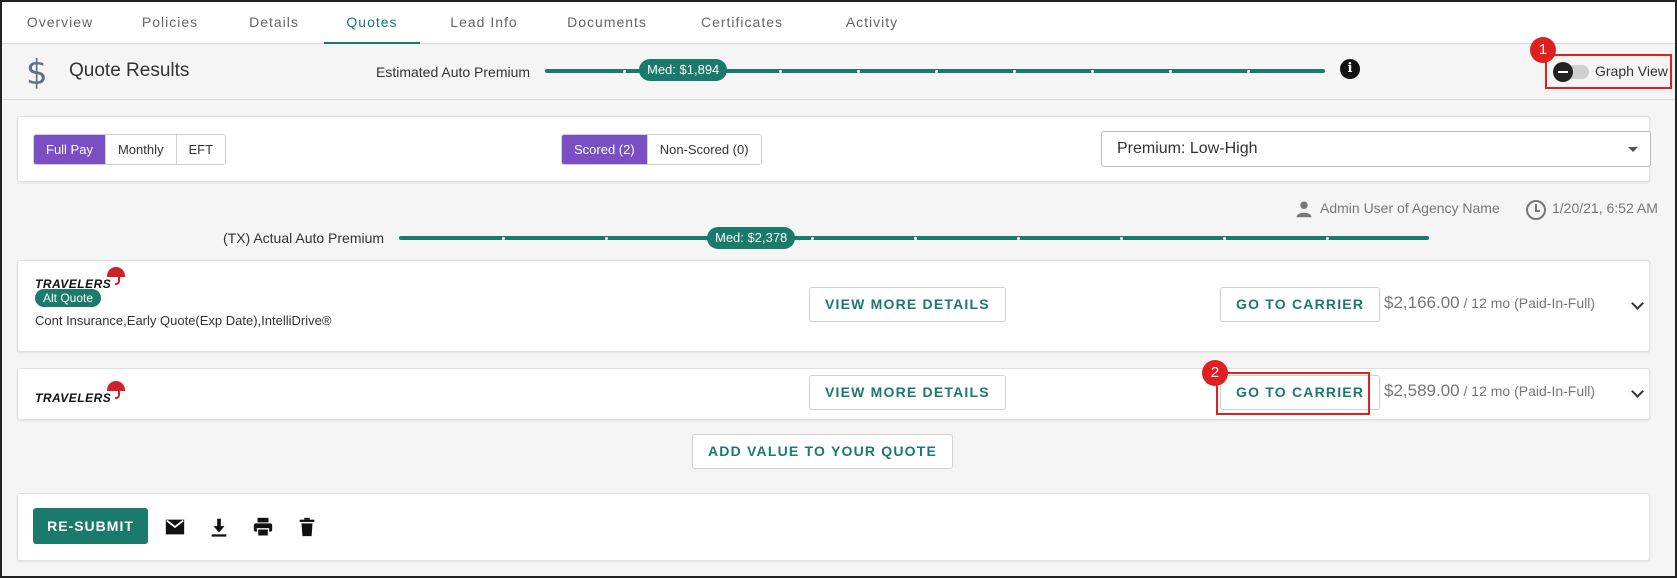  Describe the element at coordinates (73, 398) in the screenshot. I see `carrier-name: TRAVELERS` at that location.